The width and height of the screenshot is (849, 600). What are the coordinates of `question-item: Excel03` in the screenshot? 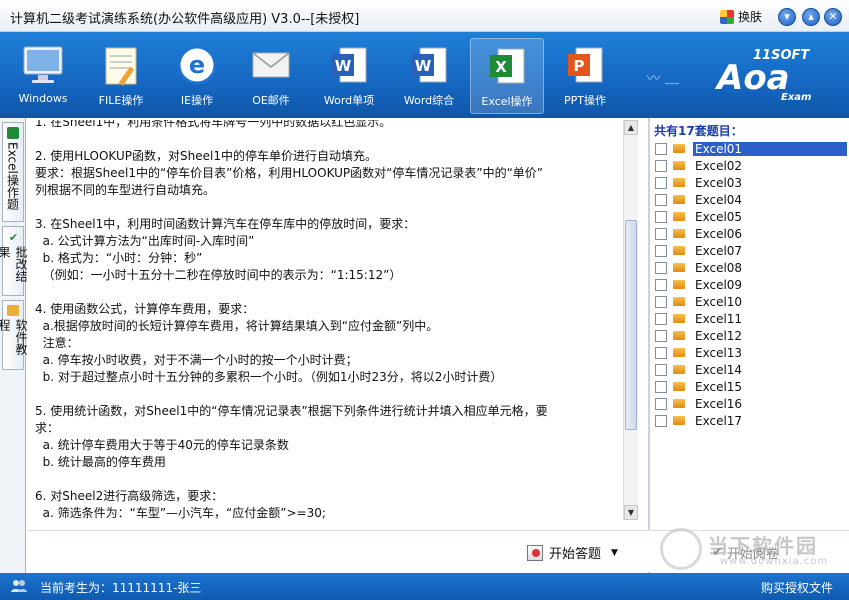 It's located at (750, 182).